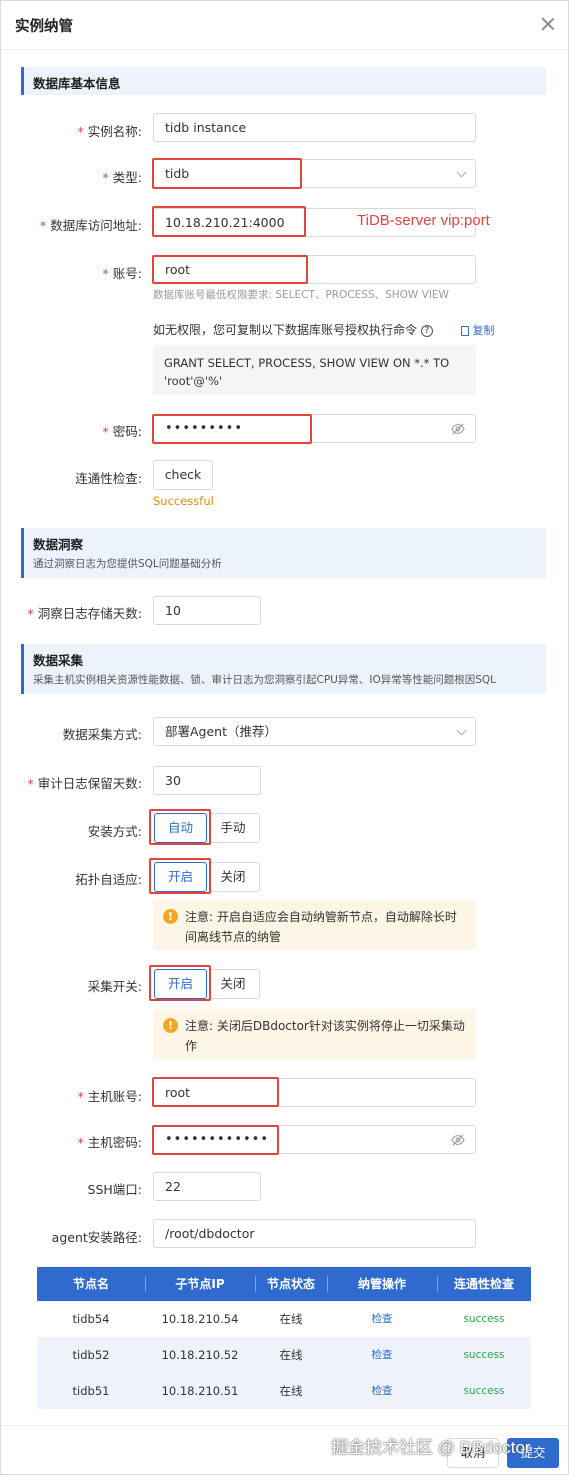  I want to click on col-header: 节点状态, so click(291, 1284).